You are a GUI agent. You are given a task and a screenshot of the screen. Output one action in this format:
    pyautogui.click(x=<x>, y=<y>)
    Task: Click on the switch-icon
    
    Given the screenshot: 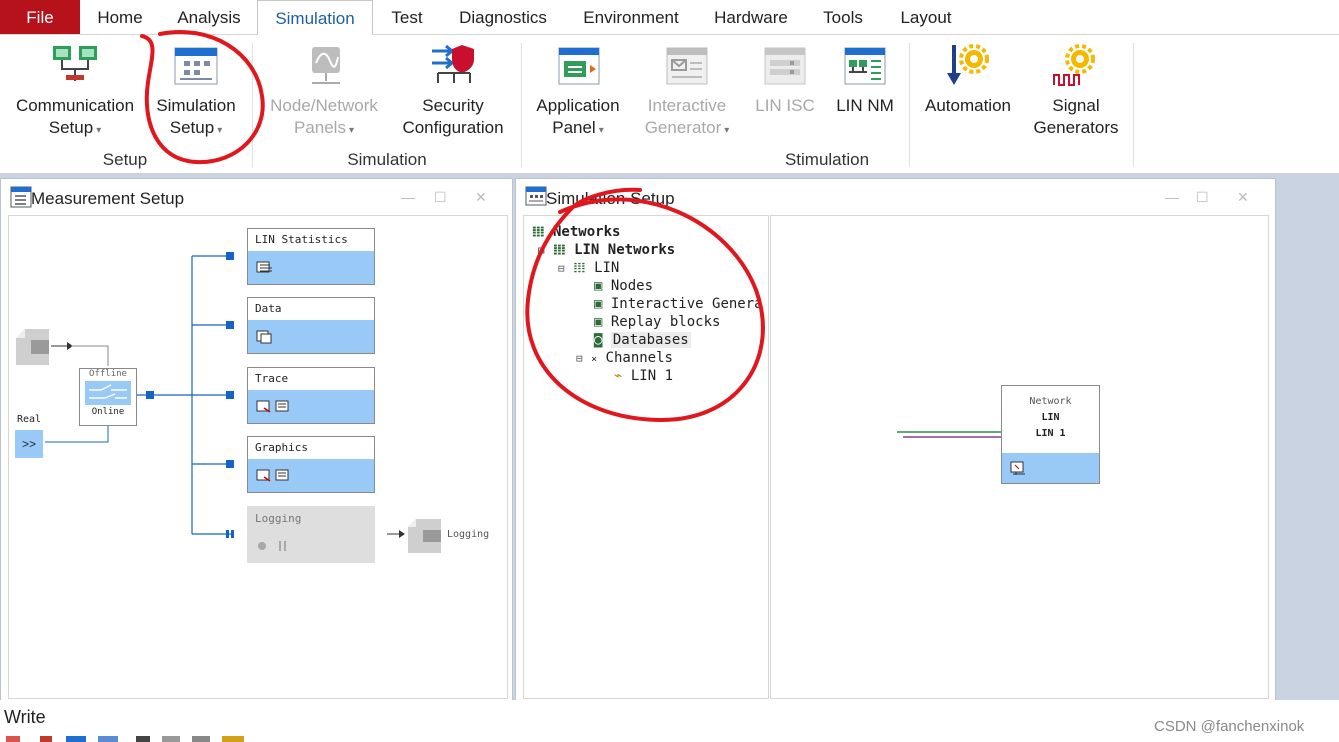 What is the action you would take?
    pyautogui.click(x=108, y=393)
    